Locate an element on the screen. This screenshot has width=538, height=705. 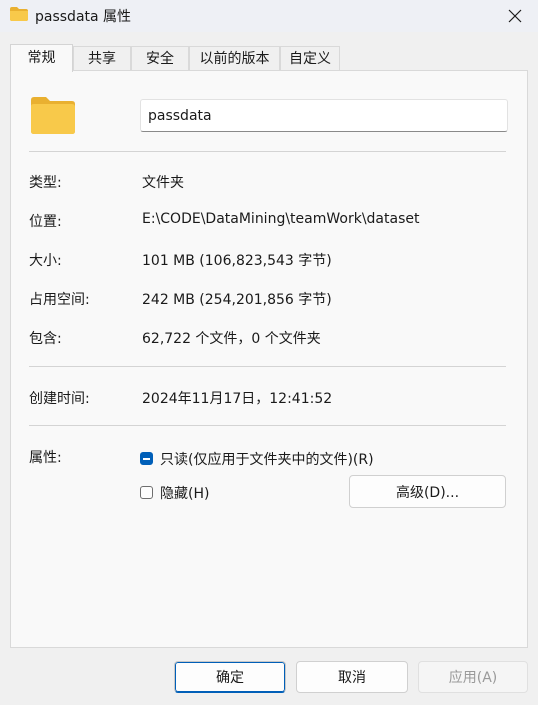
contains-label: 包含: is located at coordinates (45, 339).